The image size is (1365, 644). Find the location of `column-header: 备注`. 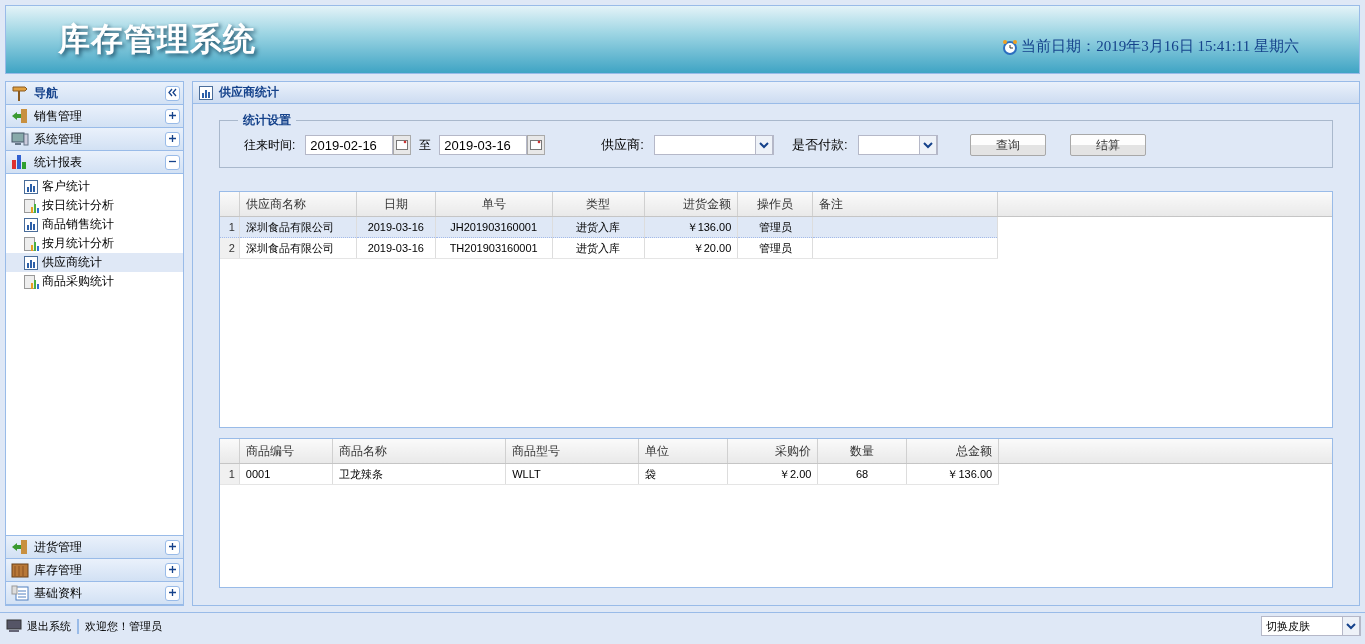

column-header: 备注 is located at coordinates (905, 204).